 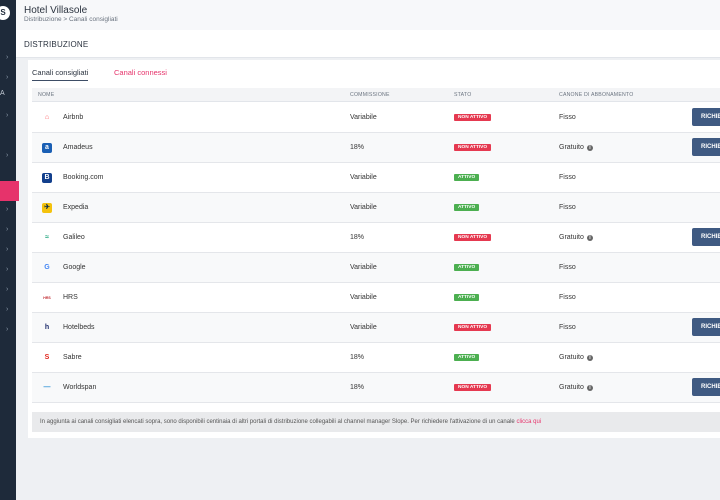 I want to click on hrs-logo-icon: HRS, so click(x=47, y=298).